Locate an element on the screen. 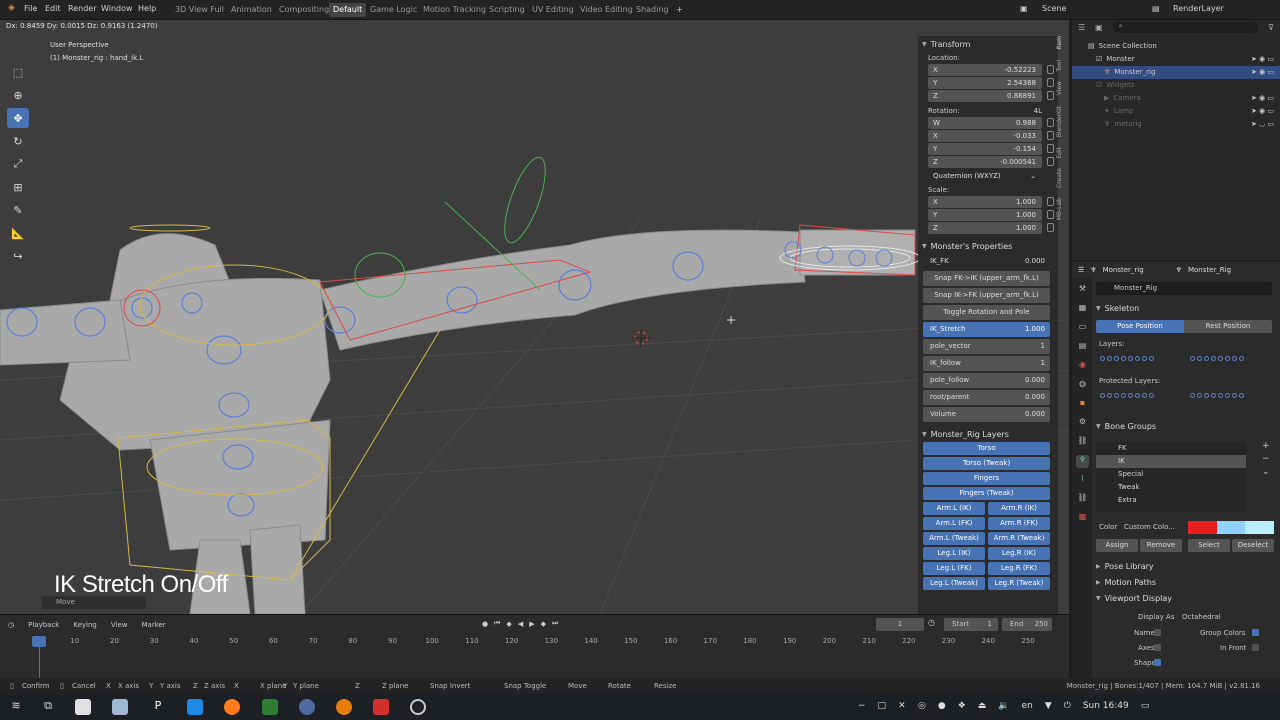 The width and height of the screenshot is (1280, 720). remove-bone-group-icon: − is located at coordinates (1266, 459).